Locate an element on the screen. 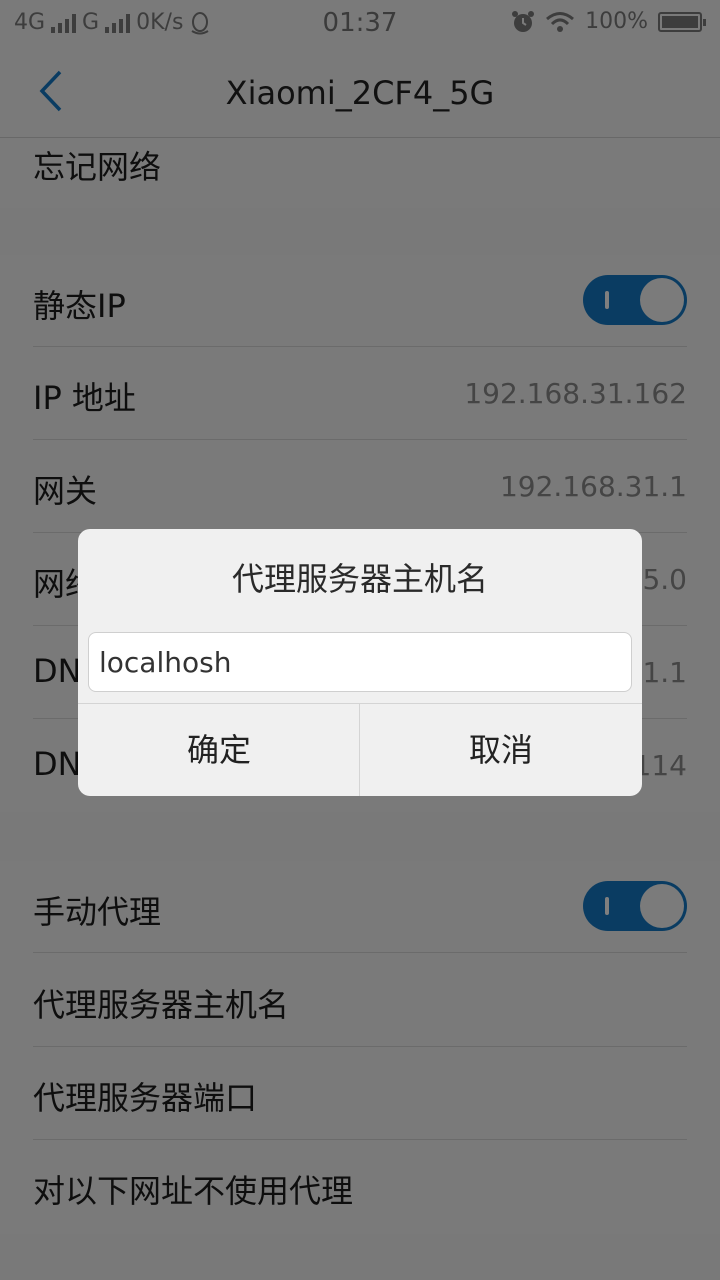  dialog-buttons: 确定 取消 is located at coordinates (360, 749).